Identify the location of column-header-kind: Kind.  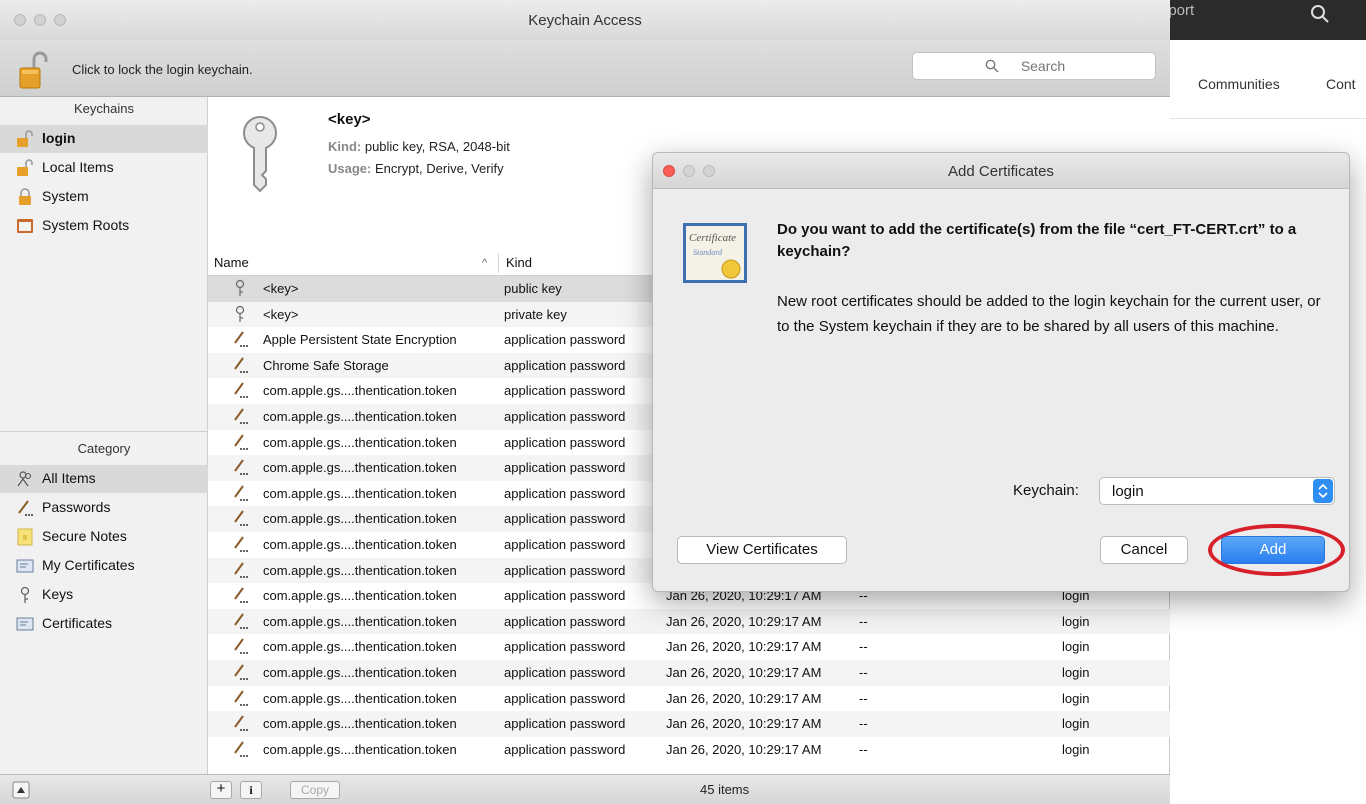
(519, 262).